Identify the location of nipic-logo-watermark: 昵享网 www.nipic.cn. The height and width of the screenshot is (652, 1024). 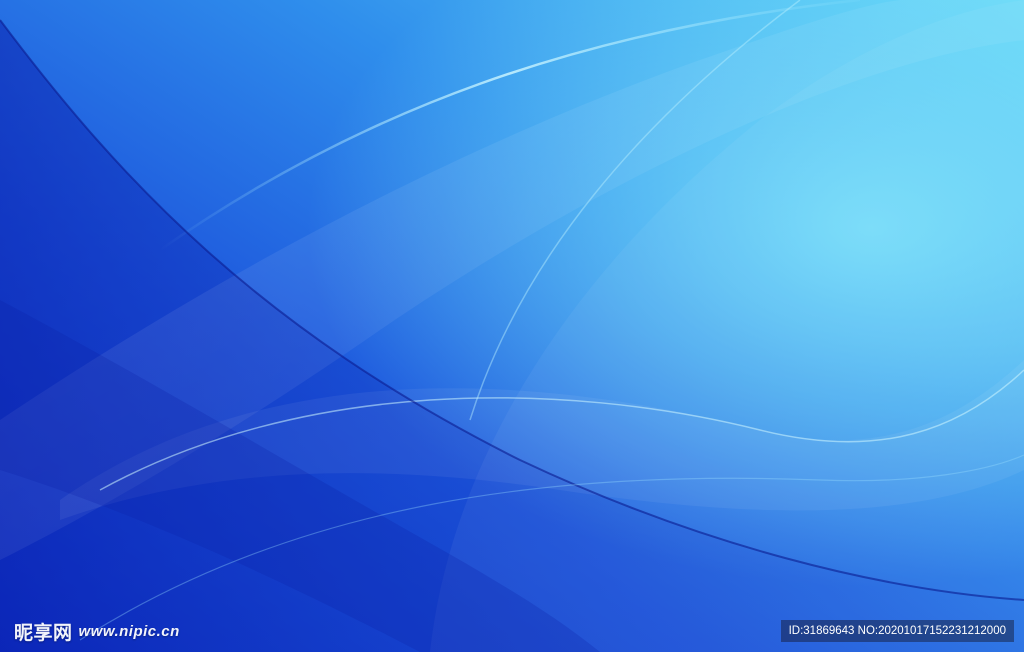
(97, 631).